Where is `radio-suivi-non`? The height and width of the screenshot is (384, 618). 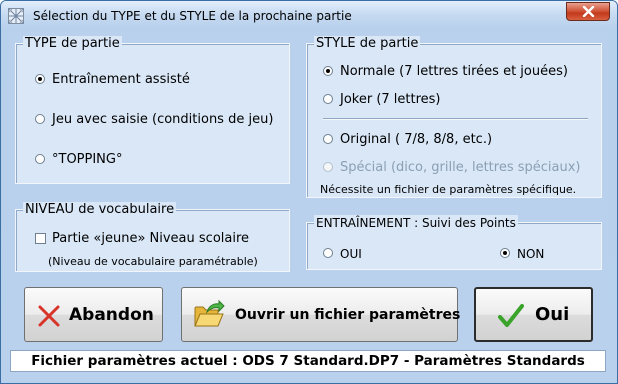 radio-suivi-non is located at coordinates (505, 253).